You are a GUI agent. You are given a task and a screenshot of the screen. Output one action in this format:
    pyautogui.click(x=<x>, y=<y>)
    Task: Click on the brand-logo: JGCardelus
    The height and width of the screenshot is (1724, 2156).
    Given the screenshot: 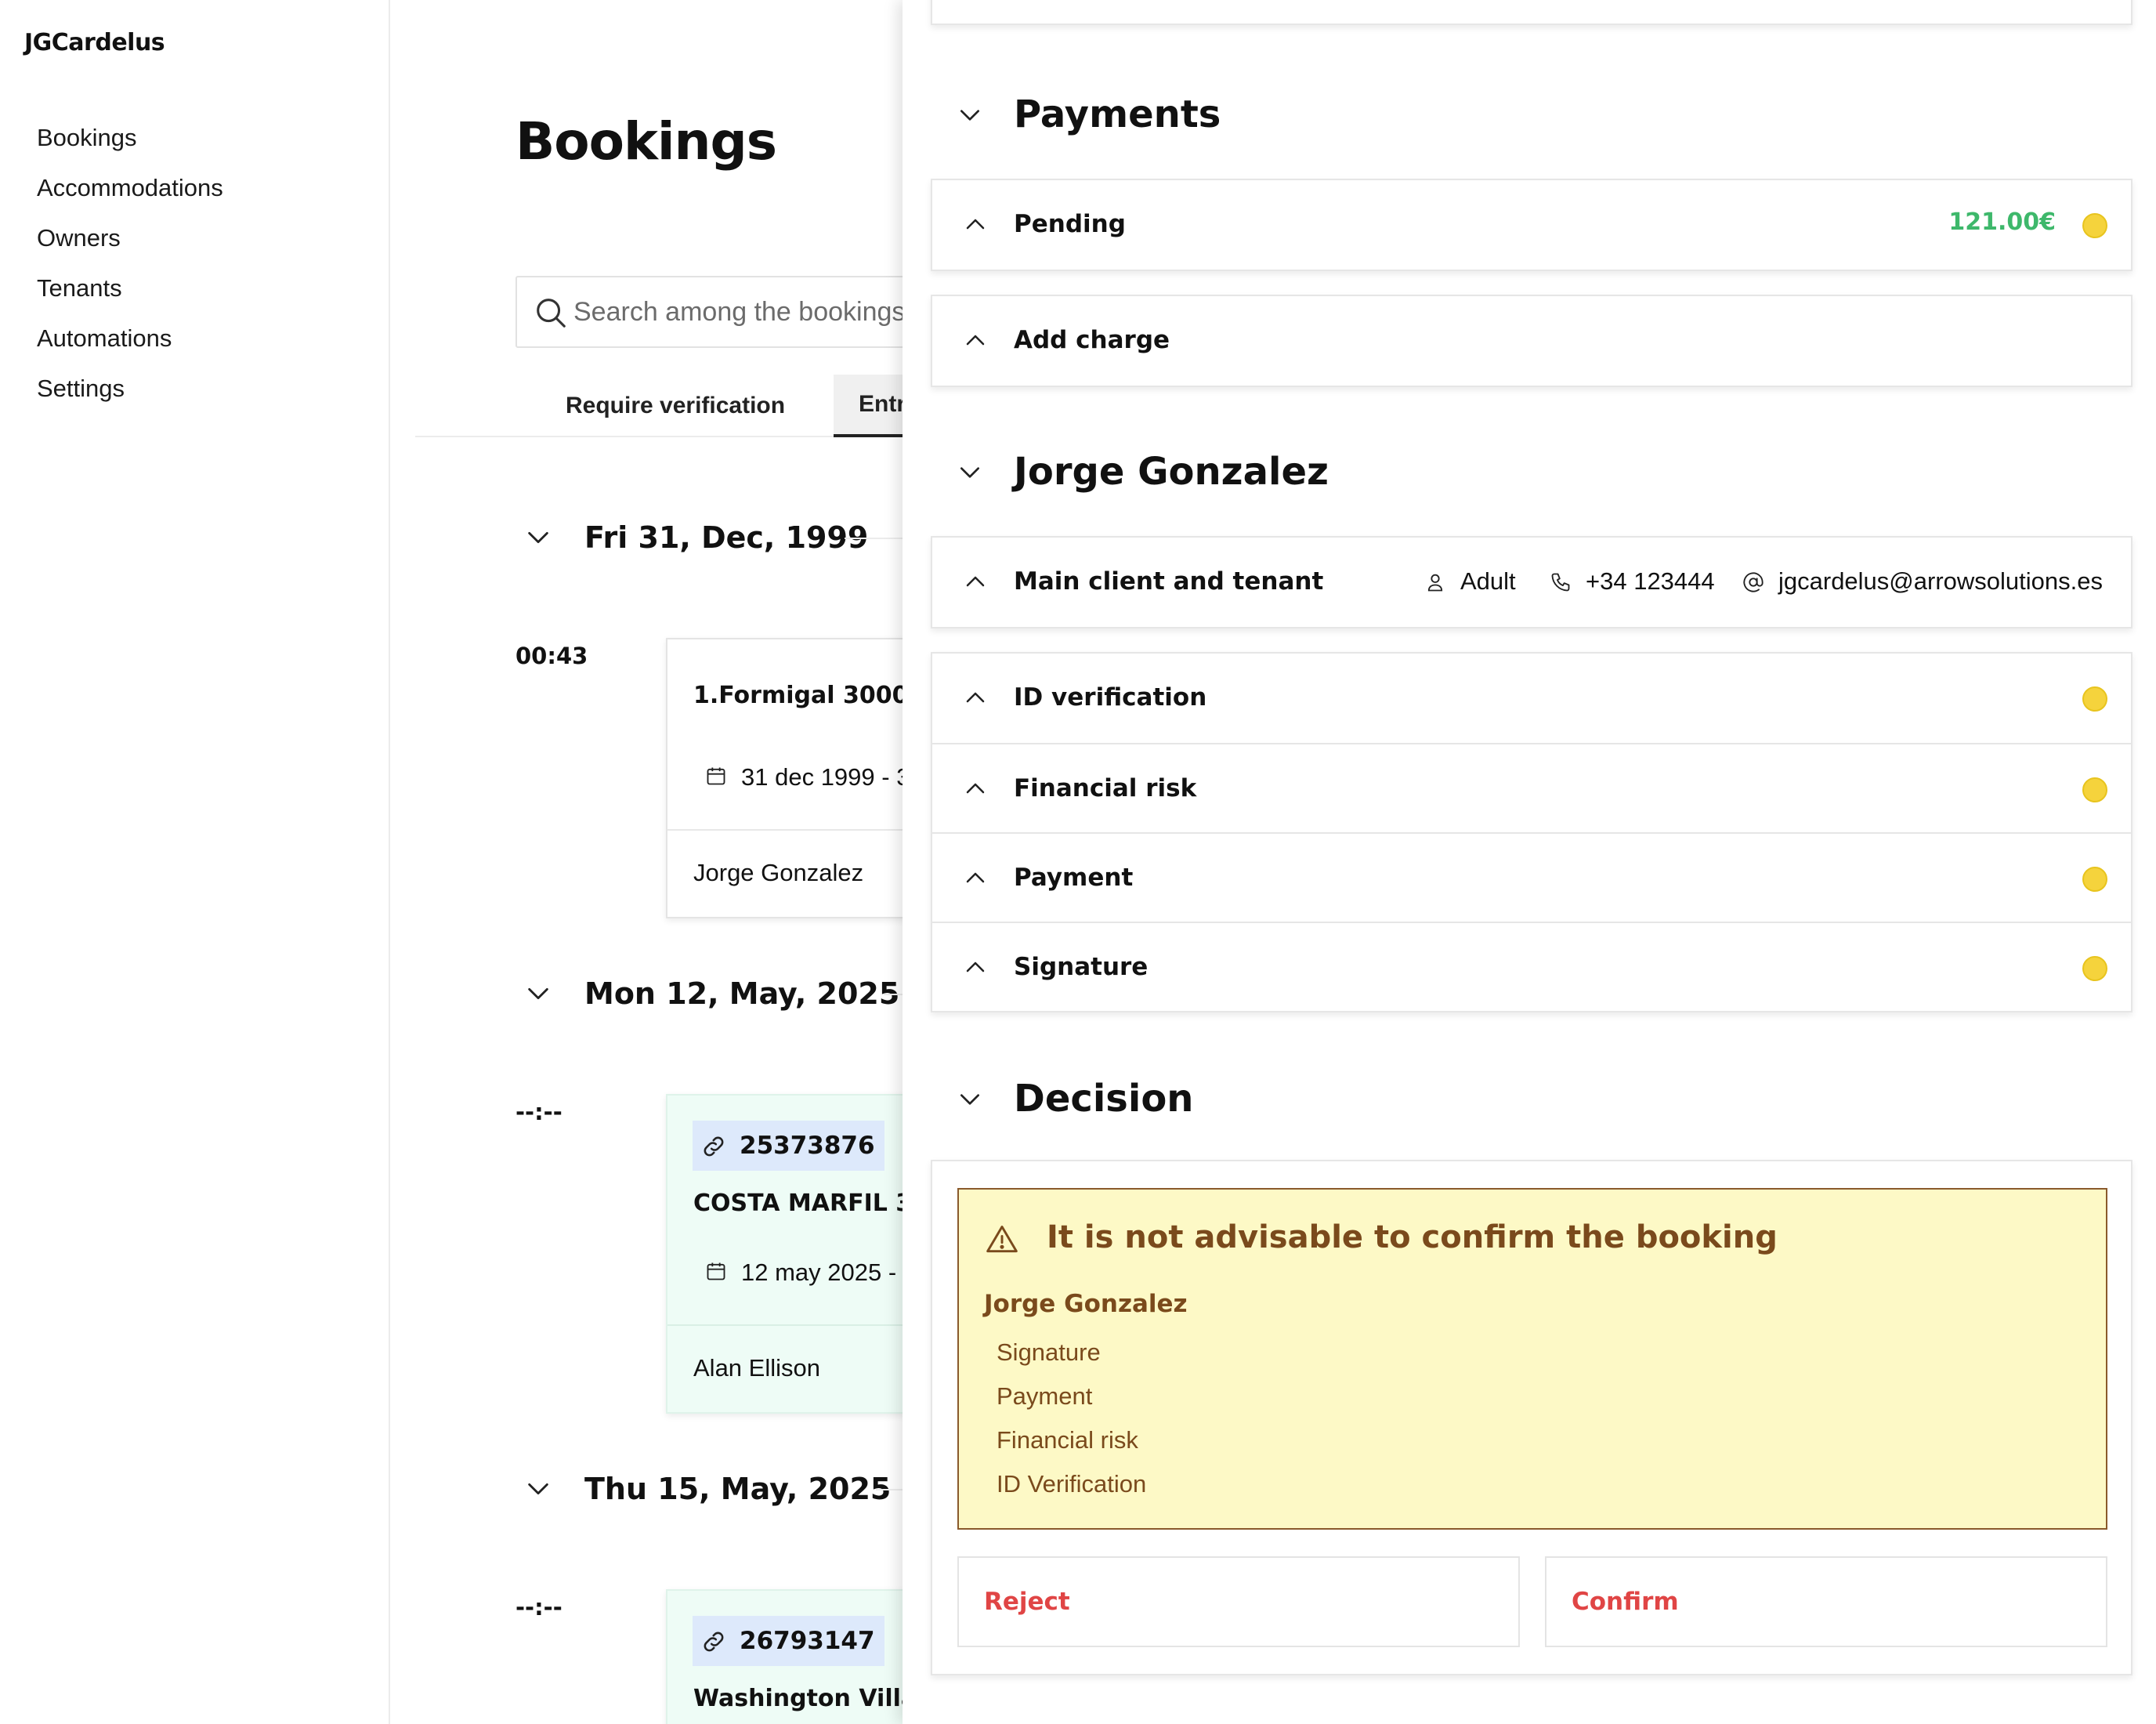 What is the action you would take?
    pyautogui.click(x=94, y=42)
    